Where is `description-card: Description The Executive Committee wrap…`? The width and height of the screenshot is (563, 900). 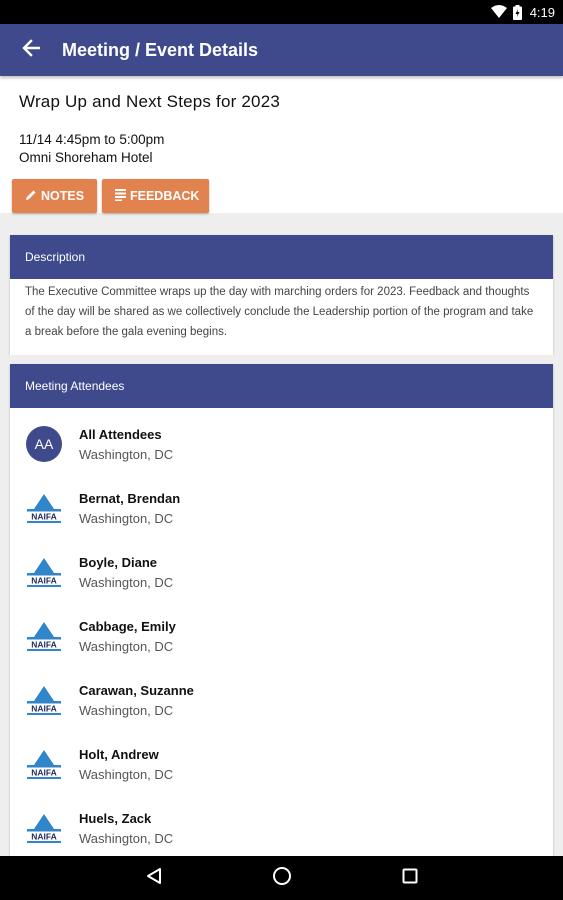
description-card: Description The Executive Committee wrap… is located at coordinates (281, 295).